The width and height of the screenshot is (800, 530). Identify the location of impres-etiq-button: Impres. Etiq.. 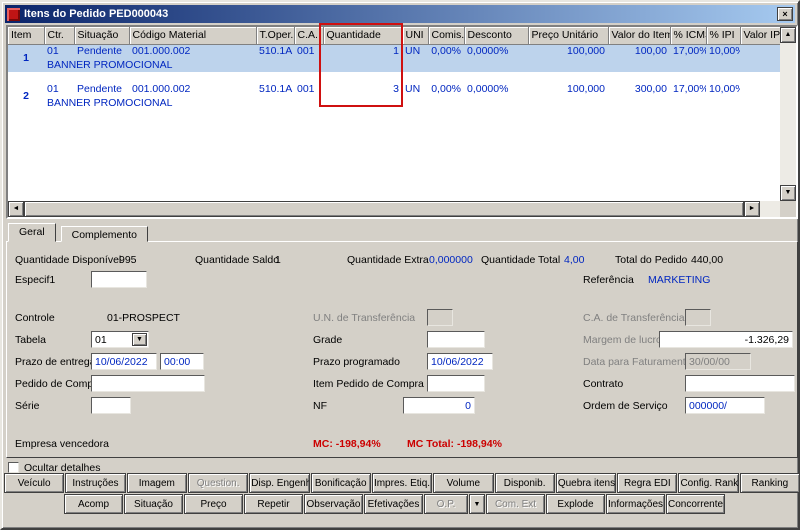
(402, 483).